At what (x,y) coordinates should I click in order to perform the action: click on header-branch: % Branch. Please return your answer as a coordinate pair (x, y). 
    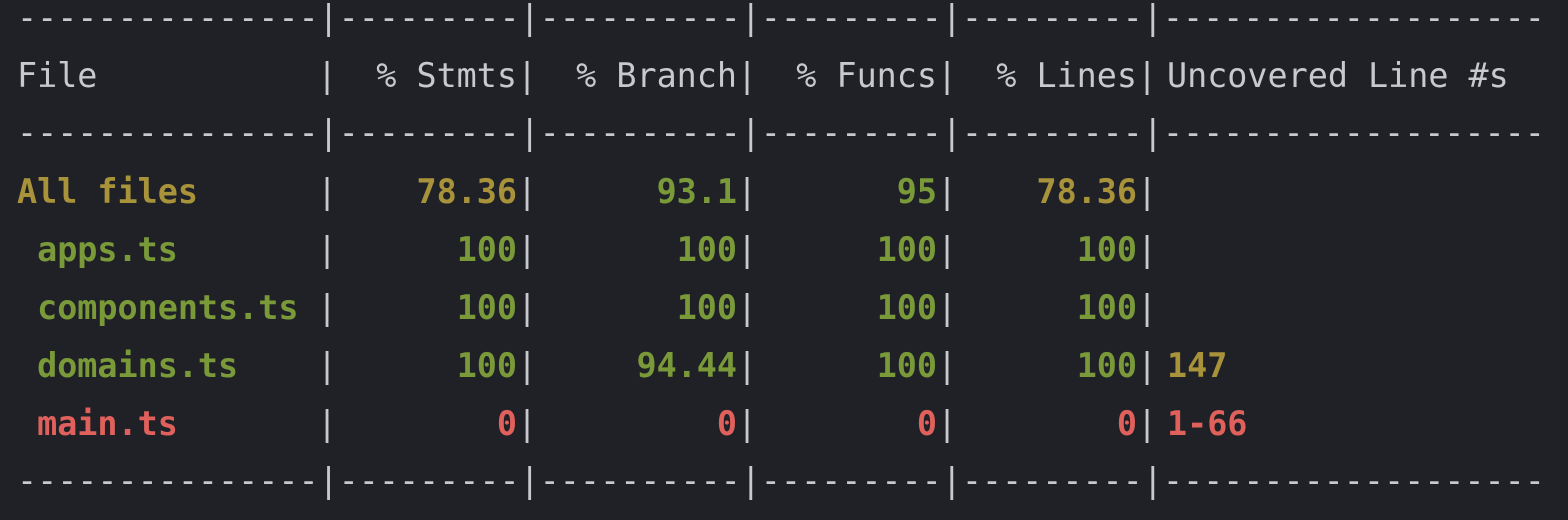
    Looking at the image, I should click on (656, 75).